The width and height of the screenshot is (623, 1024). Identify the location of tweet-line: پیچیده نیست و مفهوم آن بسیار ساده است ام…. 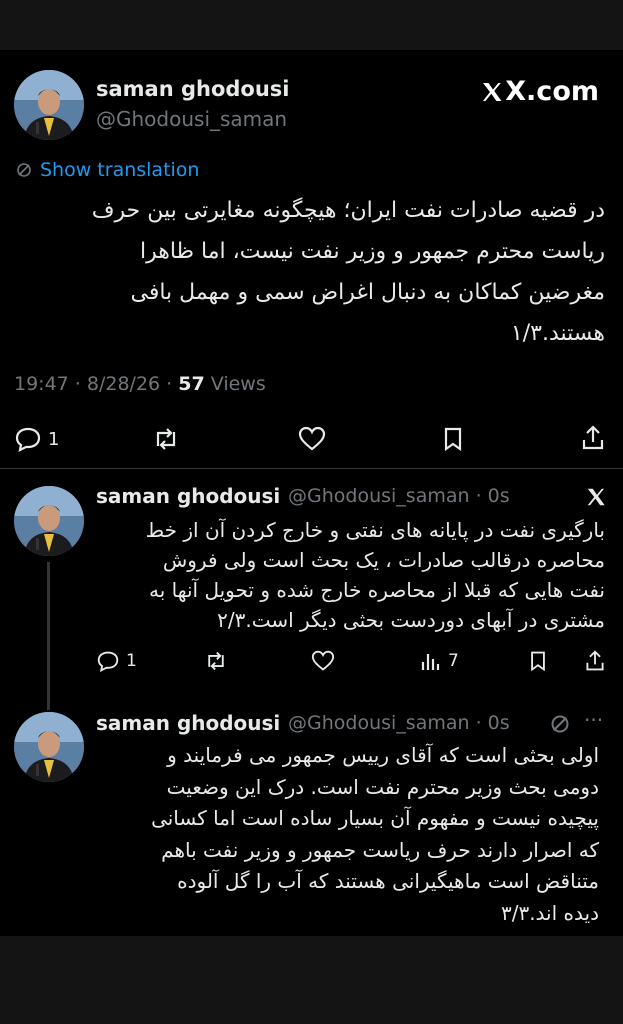
(375, 818).